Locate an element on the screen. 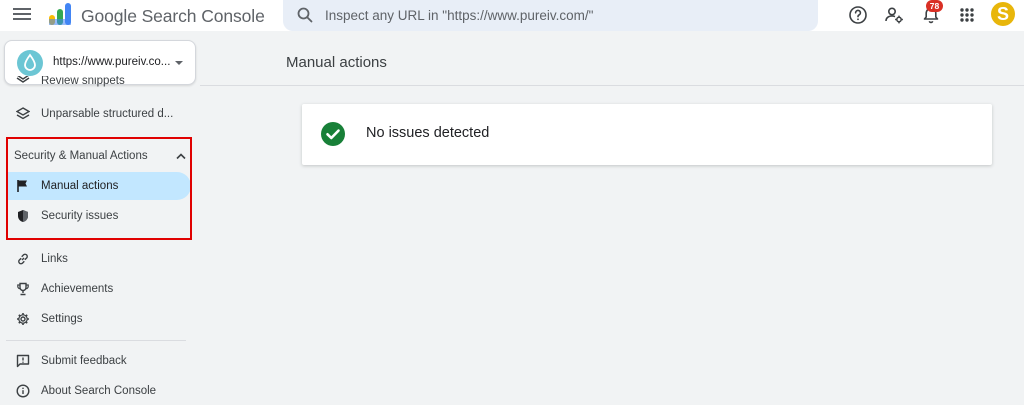 The image size is (1024, 405). sidebar-item-achievements: Achievements is located at coordinates (98, 289).